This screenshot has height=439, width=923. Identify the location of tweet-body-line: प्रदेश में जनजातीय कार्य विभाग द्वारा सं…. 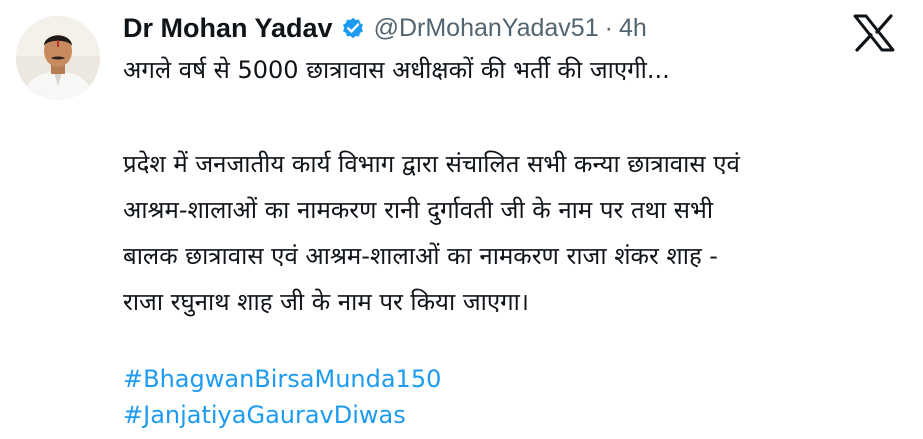
(431, 164).